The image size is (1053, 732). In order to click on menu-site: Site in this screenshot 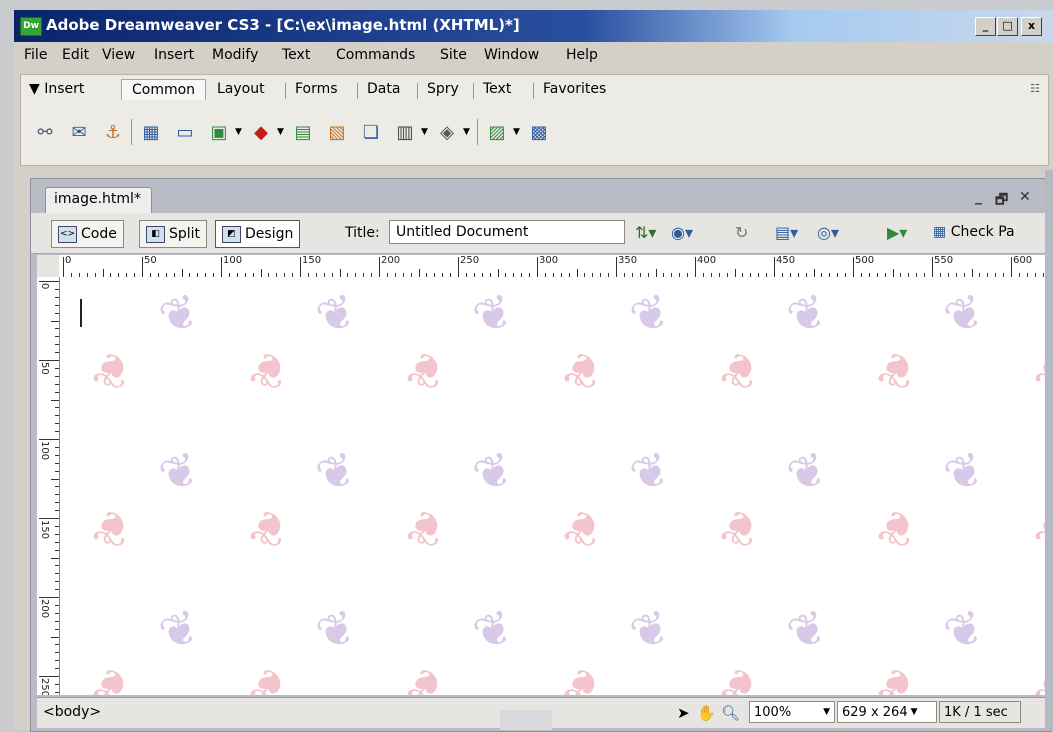, I will do `click(453, 55)`.